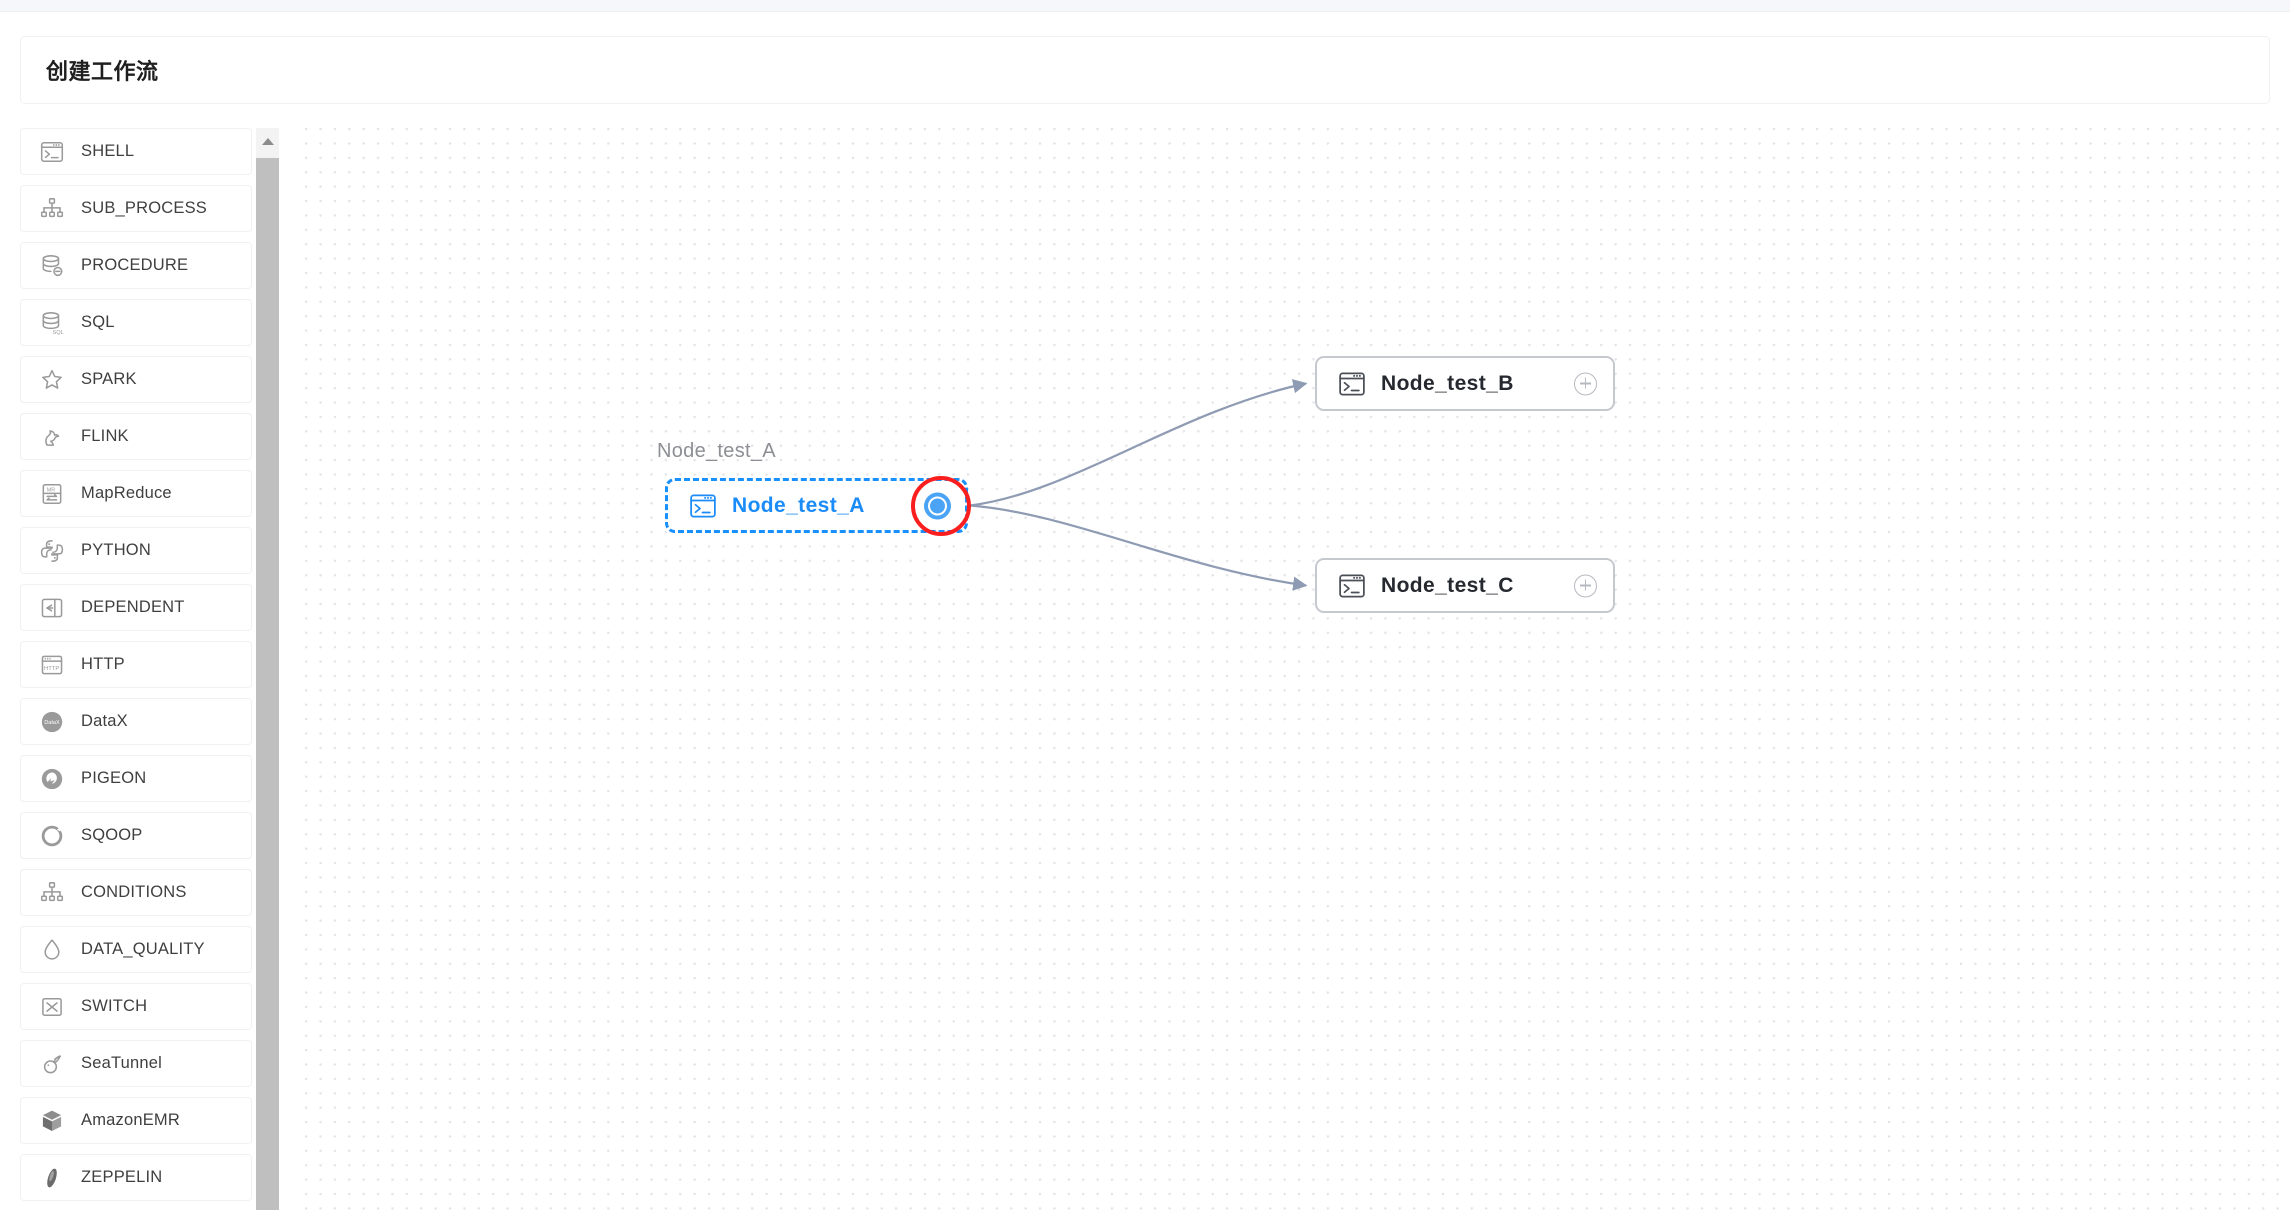  What do you see at coordinates (104, 721) in the screenshot?
I see `palette-item-label: DataX` at bounding box center [104, 721].